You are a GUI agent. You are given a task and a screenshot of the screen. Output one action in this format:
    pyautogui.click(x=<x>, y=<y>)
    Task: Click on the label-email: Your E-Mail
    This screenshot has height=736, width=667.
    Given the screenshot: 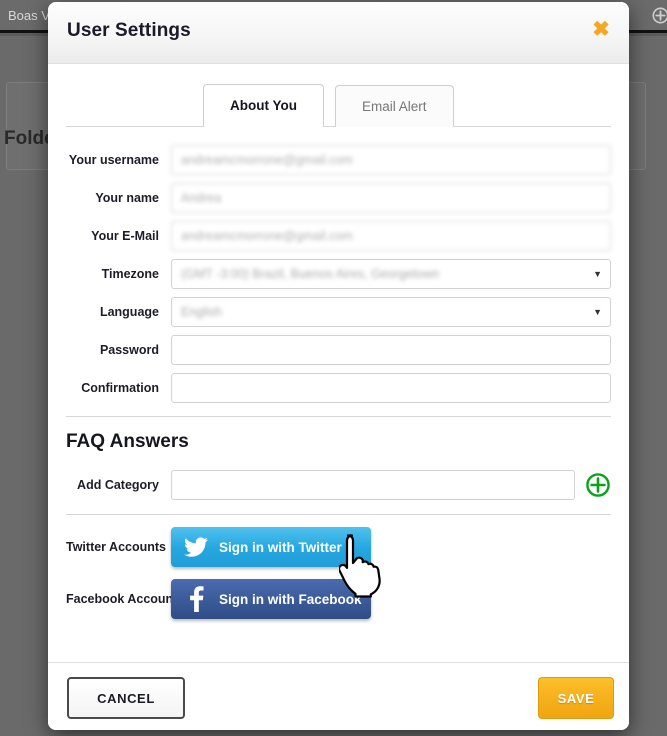 What is the action you would take?
    pyautogui.click(x=125, y=235)
    